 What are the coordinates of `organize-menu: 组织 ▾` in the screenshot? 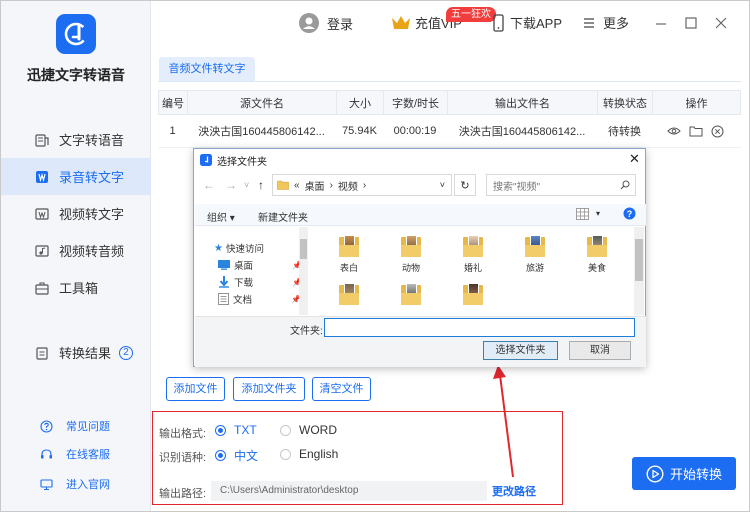 It's located at (221, 216).